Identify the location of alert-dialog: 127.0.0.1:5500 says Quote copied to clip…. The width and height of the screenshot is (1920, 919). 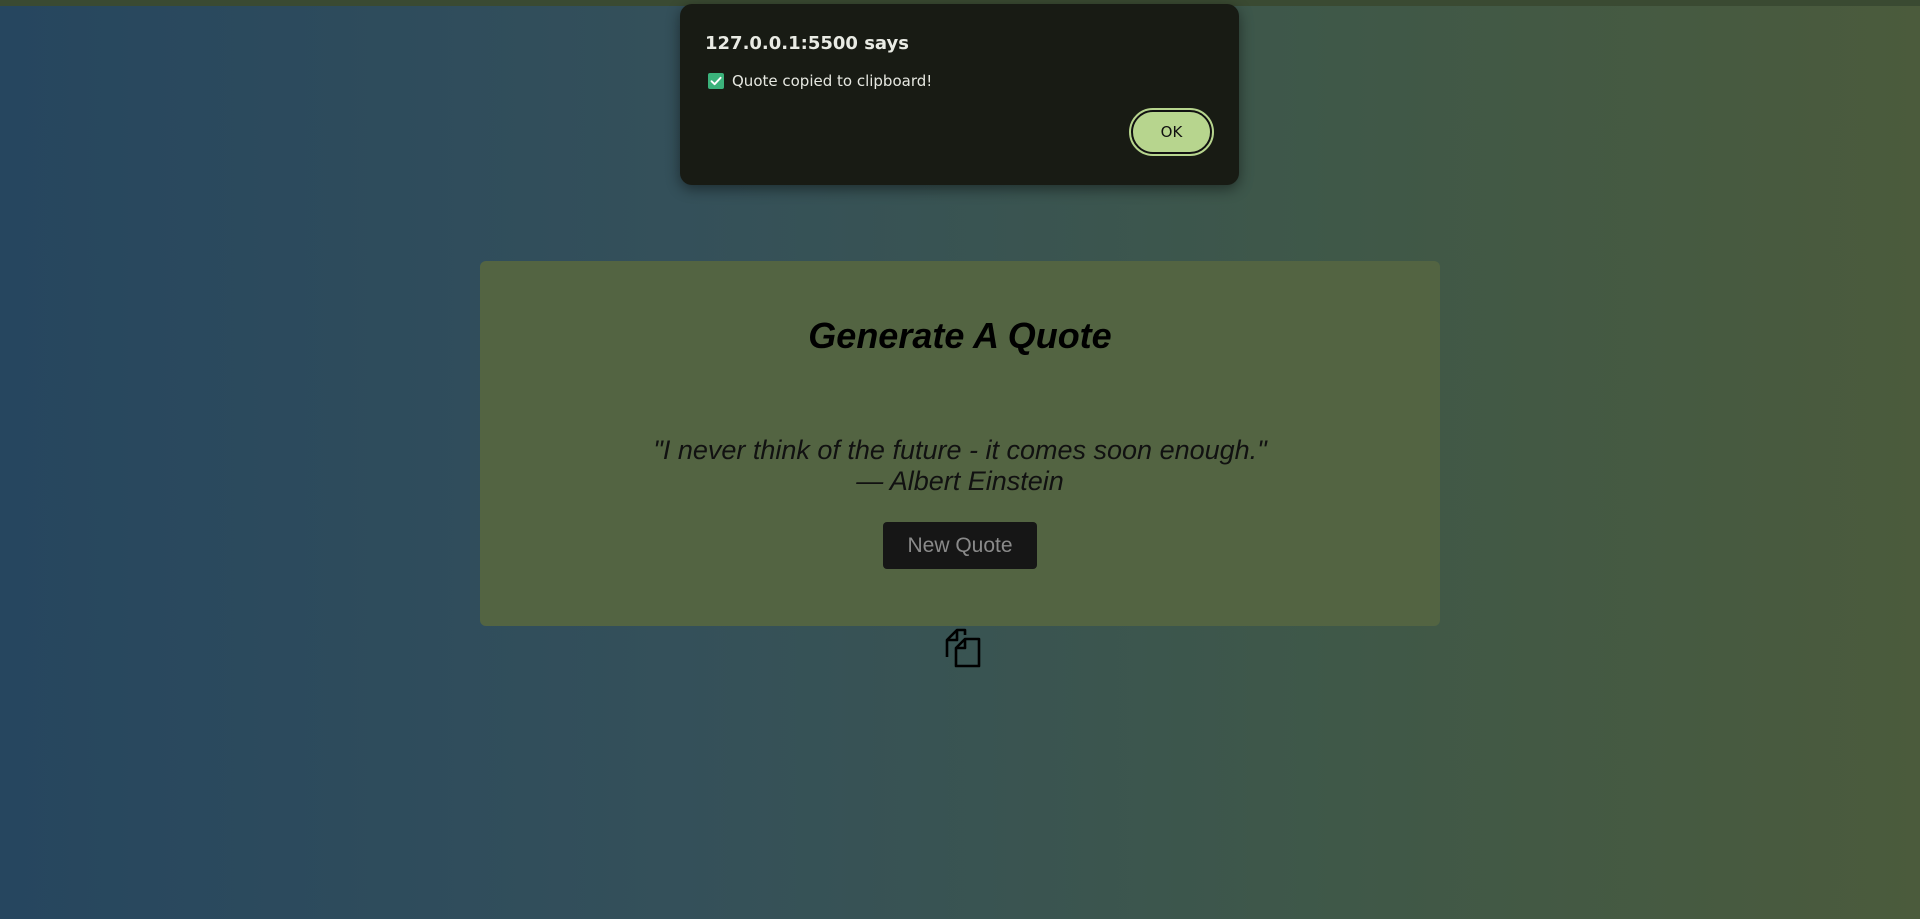
(959, 94).